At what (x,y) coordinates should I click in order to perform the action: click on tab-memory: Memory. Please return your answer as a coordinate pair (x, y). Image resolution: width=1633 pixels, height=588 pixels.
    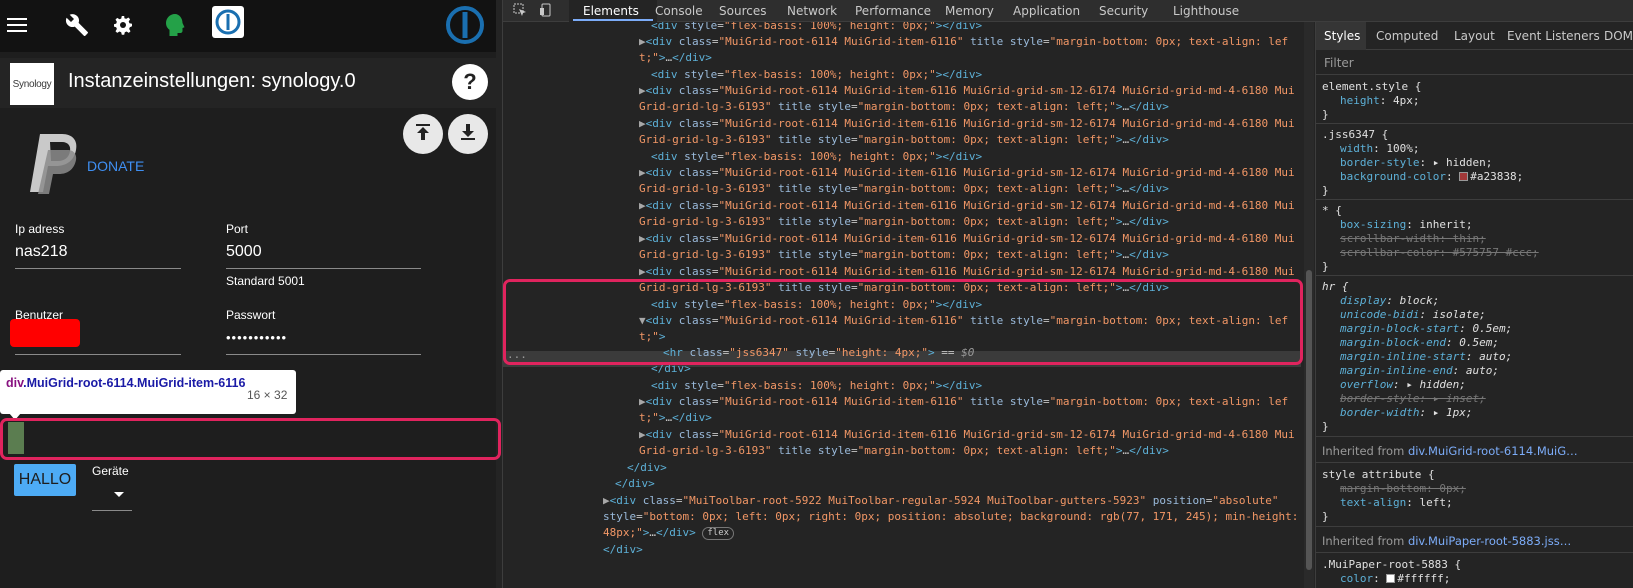
    Looking at the image, I should click on (969, 11).